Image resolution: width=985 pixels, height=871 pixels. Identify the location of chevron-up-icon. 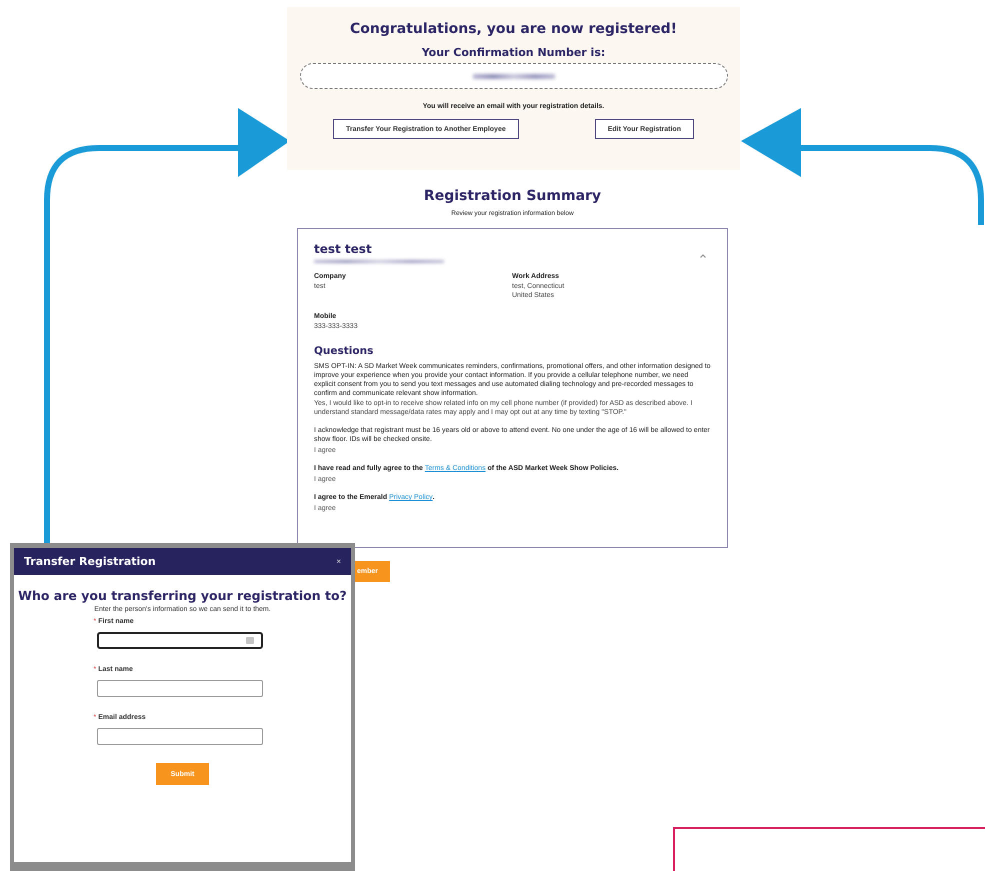
(703, 256).